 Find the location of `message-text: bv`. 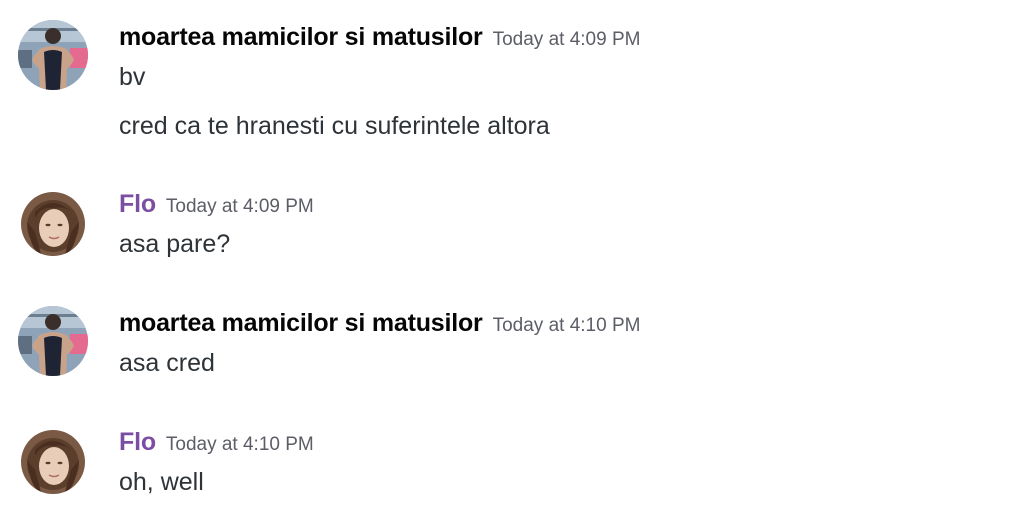

message-text: bv is located at coordinates (132, 77).